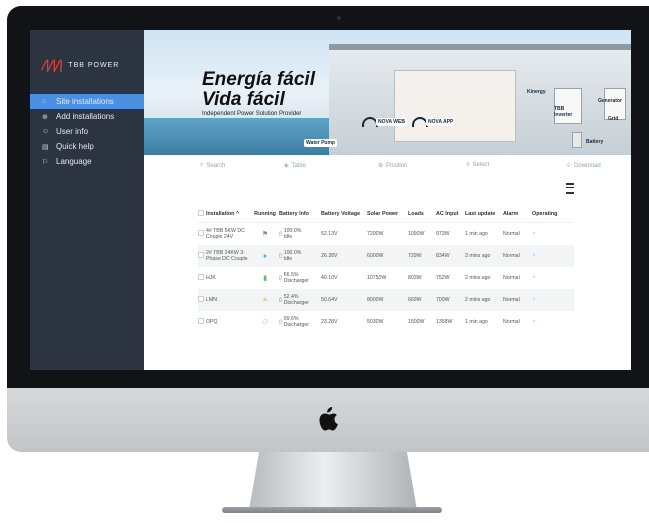  I want to click on brand-logo: /|/|/| TBB POWER, so click(80, 65).